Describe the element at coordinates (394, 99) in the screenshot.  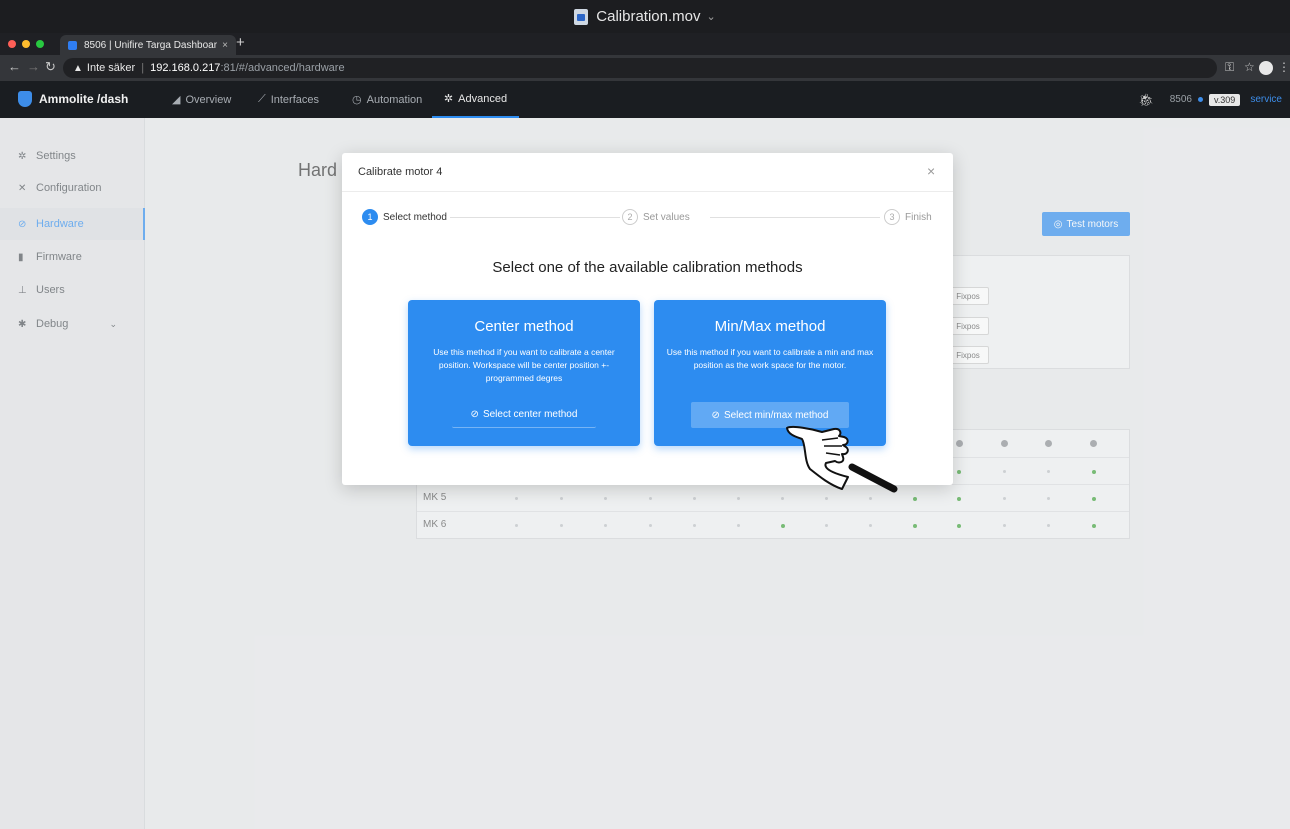
I see `nav-label: Automation` at that location.